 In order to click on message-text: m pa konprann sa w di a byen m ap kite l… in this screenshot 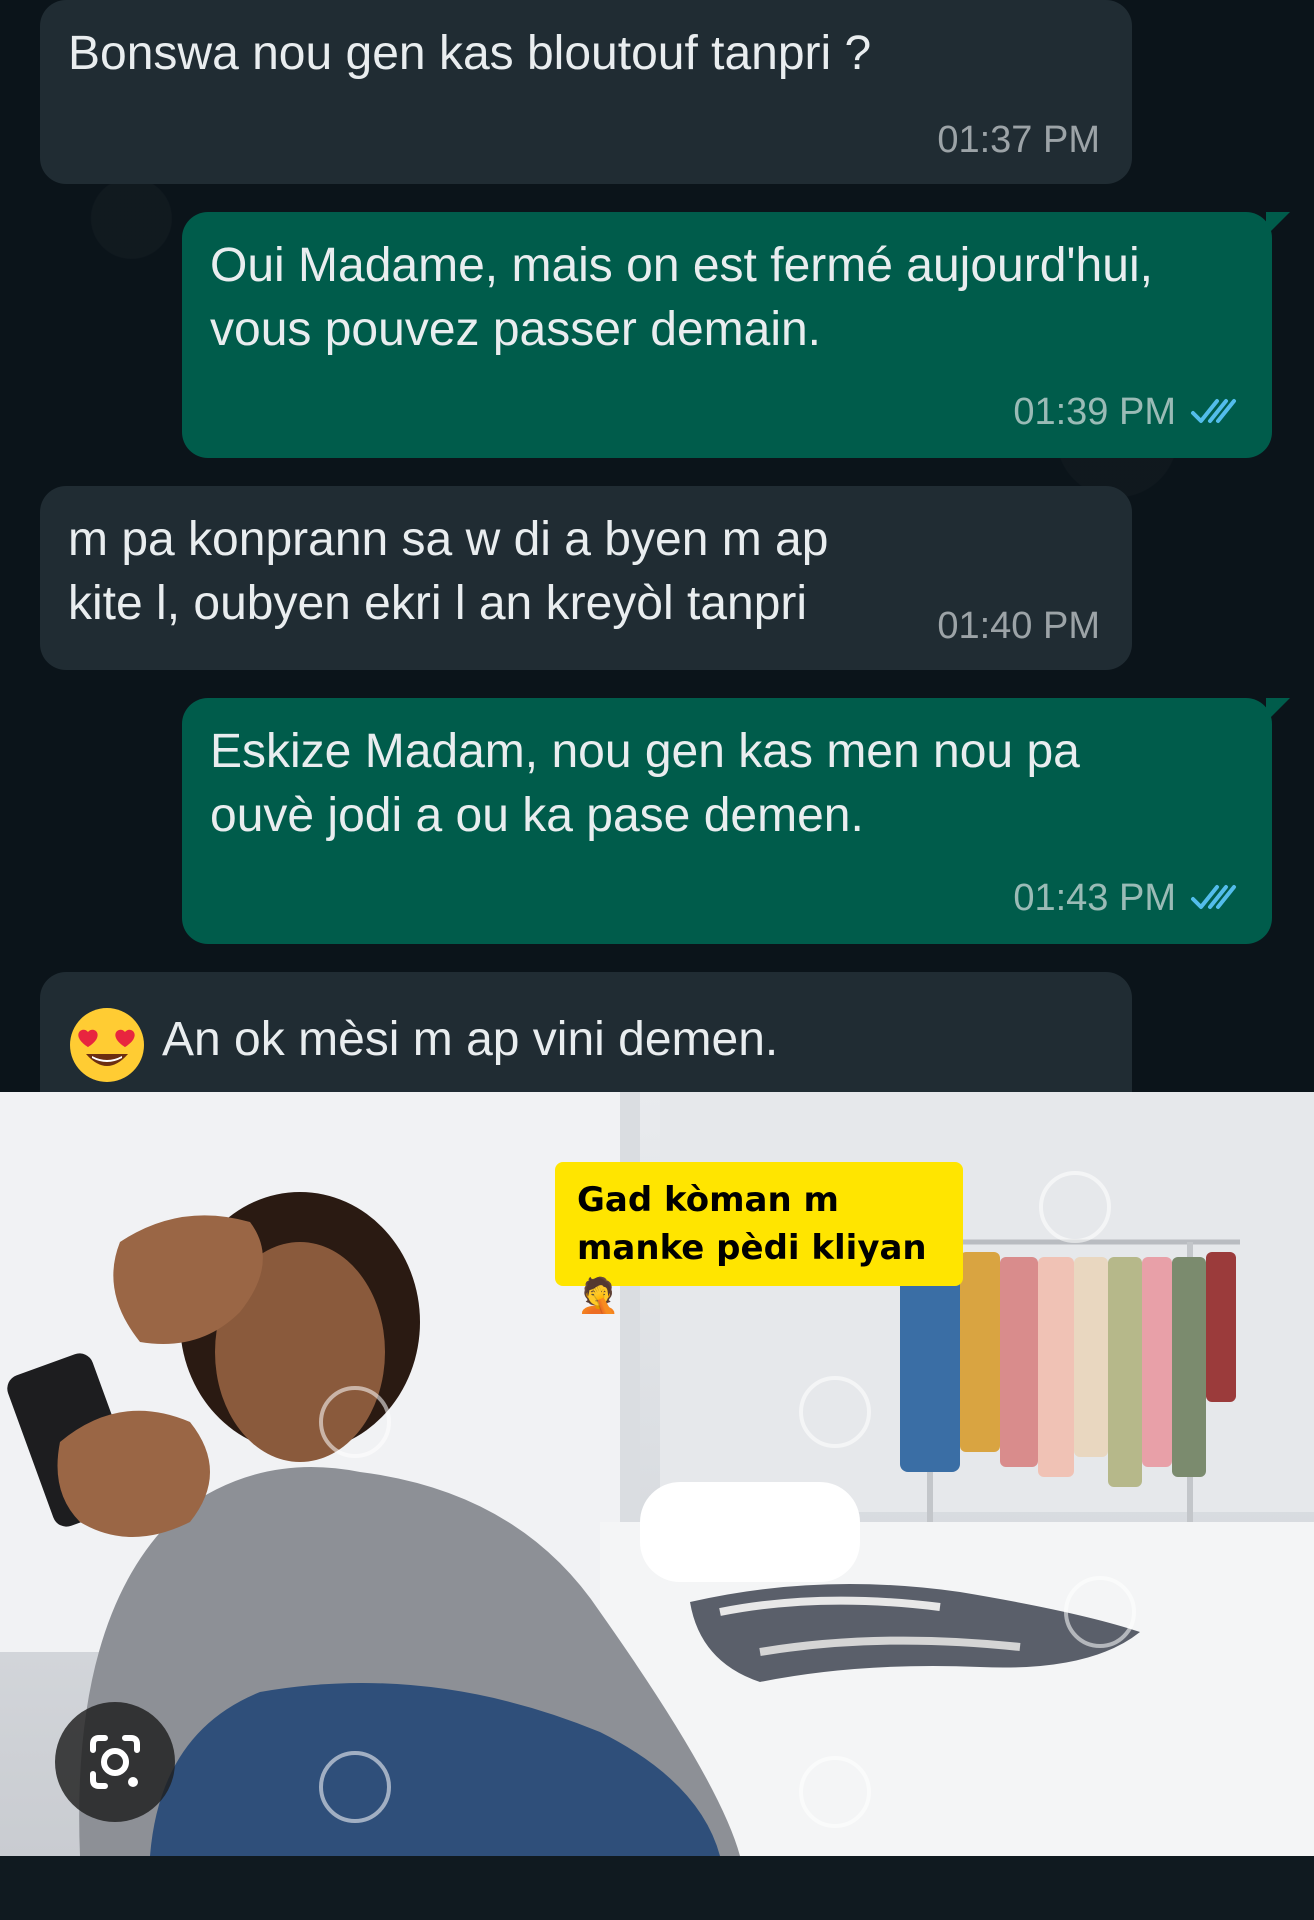, I will do `click(448, 571)`.